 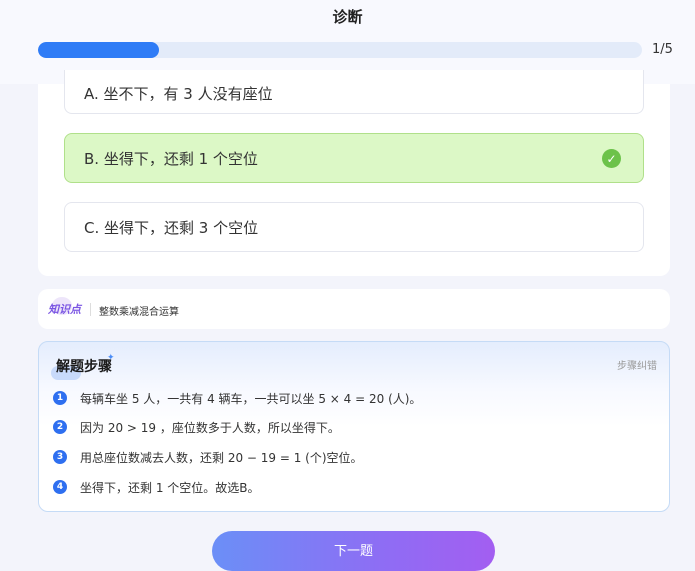 I want to click on step-text: 因为 20 > 19 ，座位数多于人数，所以坐得下。, so click(x=210, y=427).